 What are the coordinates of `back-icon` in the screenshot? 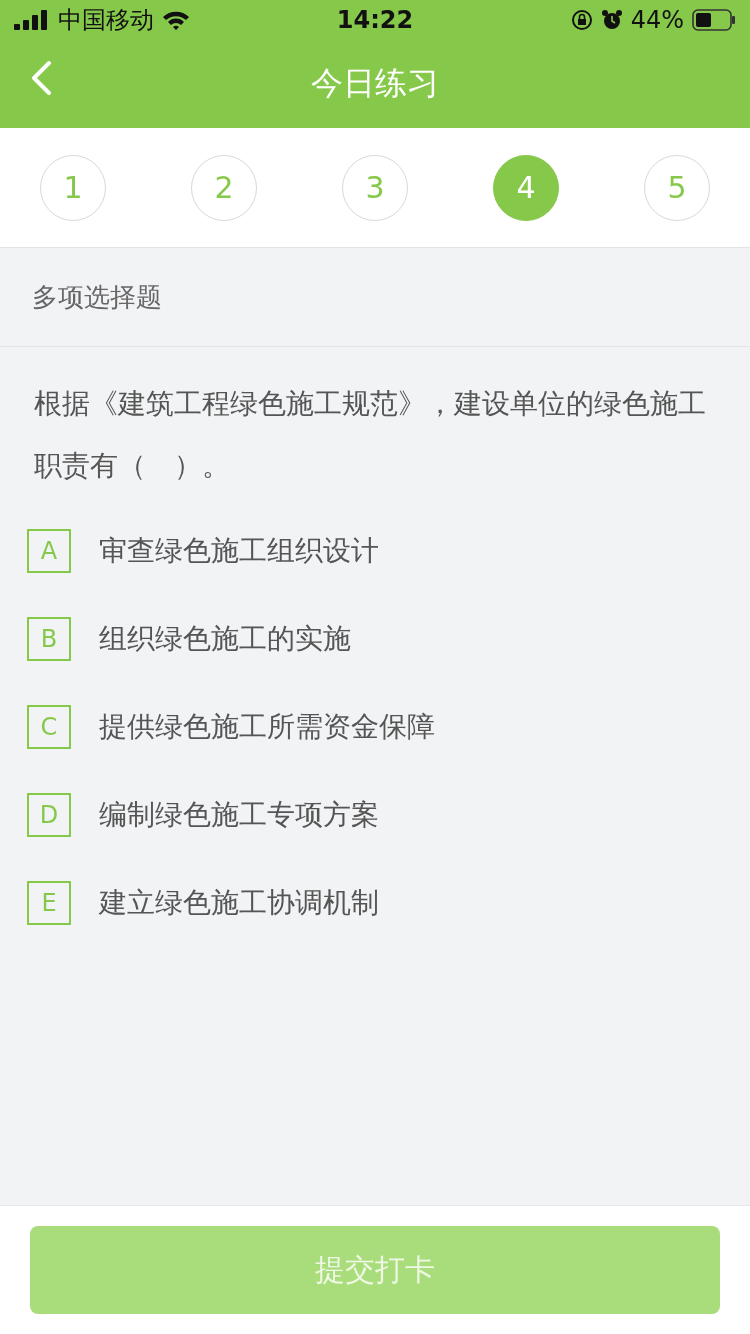 It's located at (41, 77).